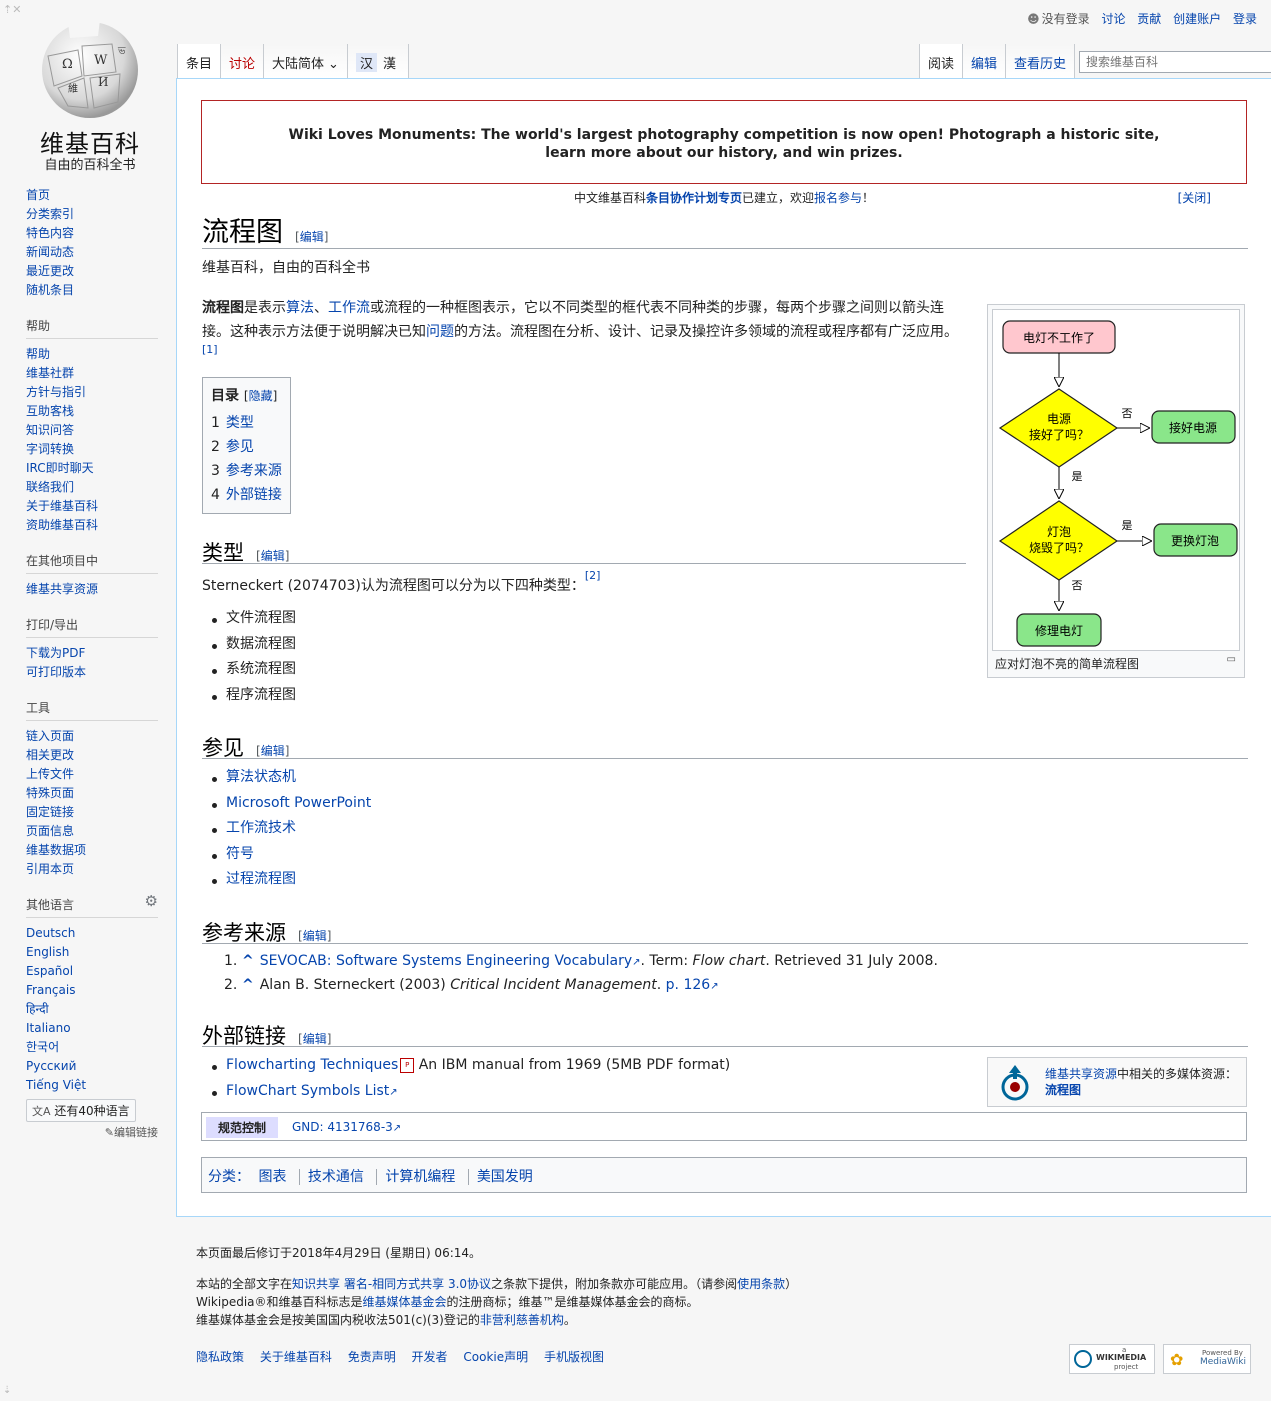 The height and width of the screenshot is (1401, 1271). Describe the element at coordinates (291, 855) in the screenshot. I see `list-item-link: 符号` at that location.